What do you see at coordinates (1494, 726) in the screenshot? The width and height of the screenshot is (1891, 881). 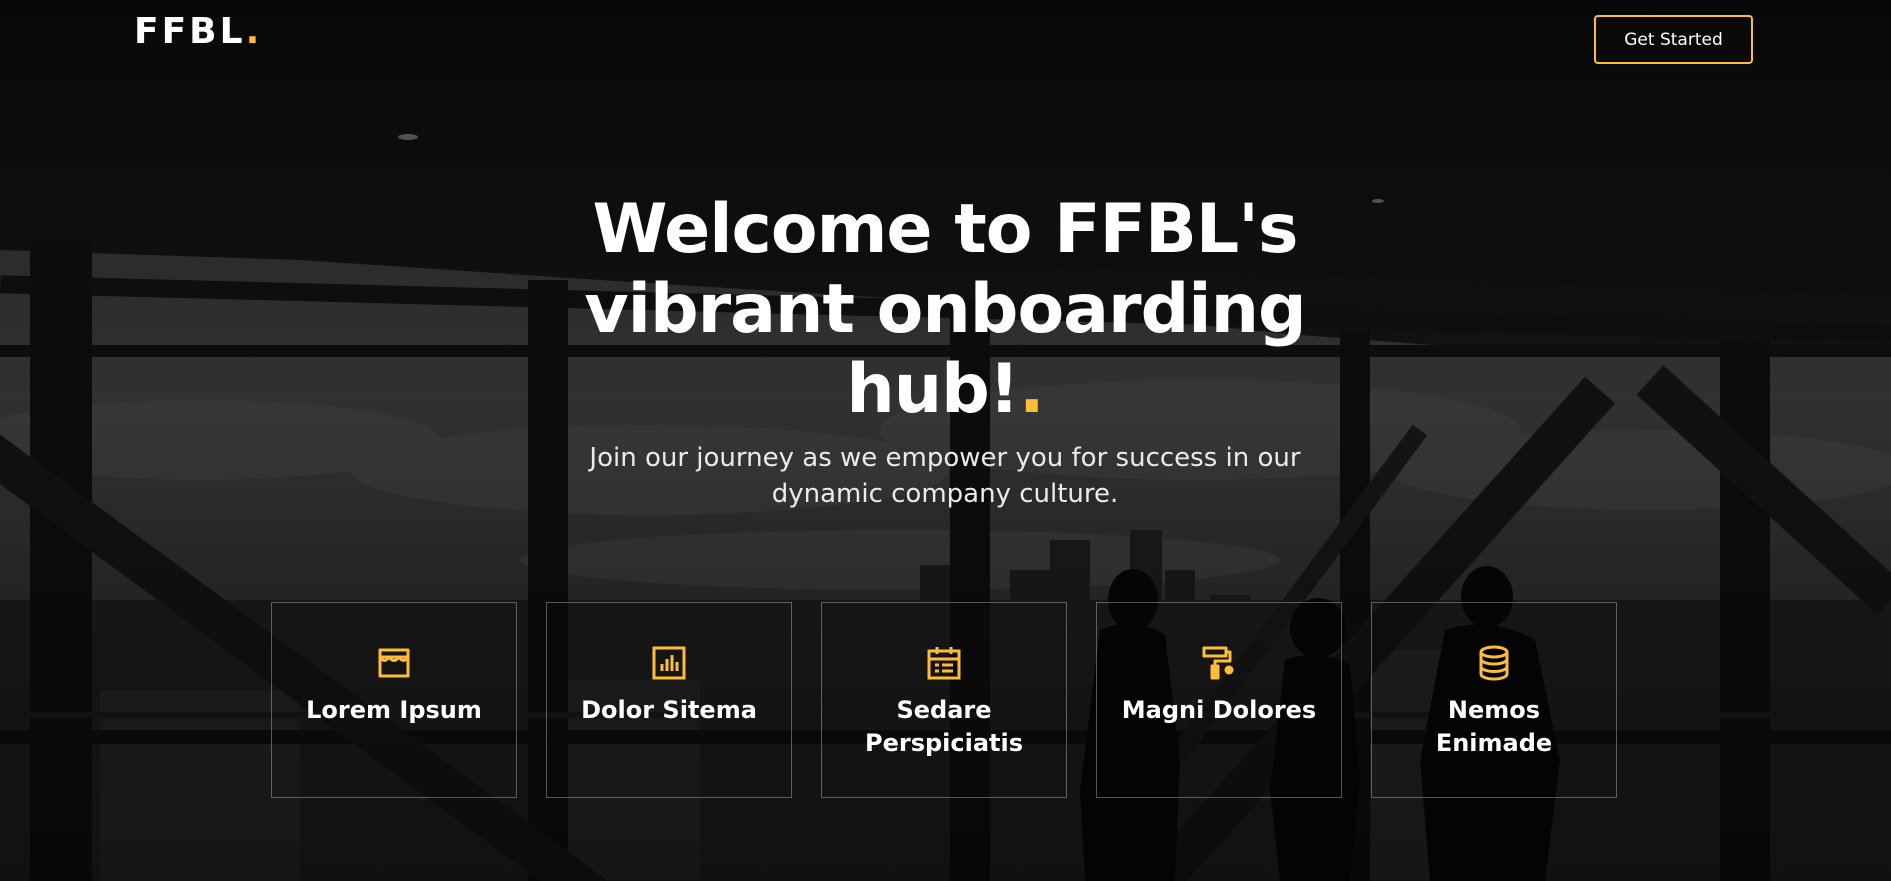 I see `feature-label: Nemos Enimade` at bounding box center [1494, 726].